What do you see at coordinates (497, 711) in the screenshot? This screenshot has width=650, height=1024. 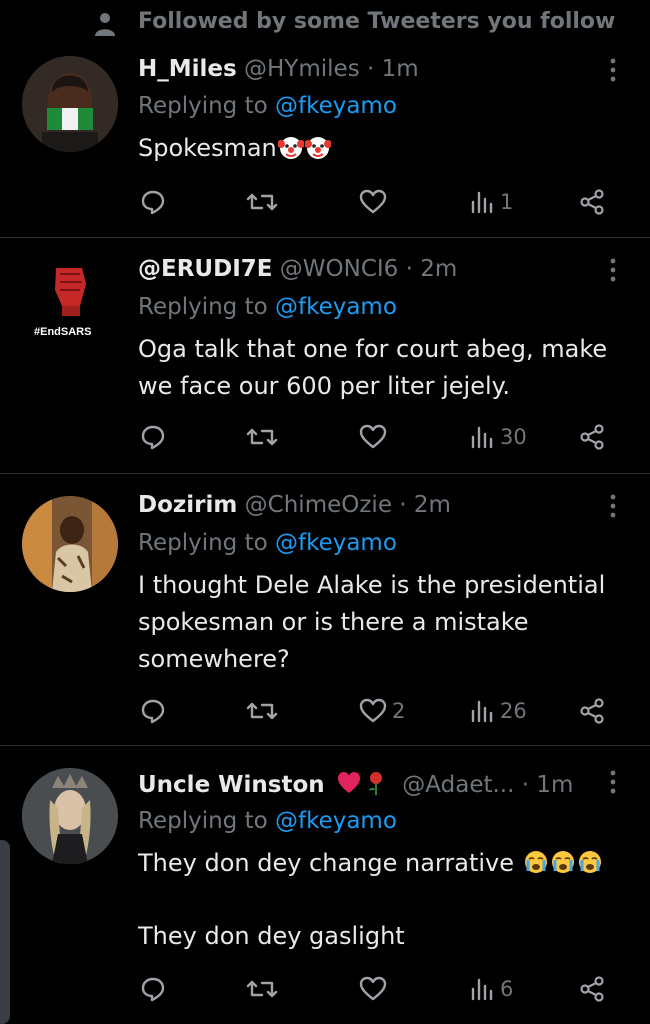 I see `views-button: 26` at bounding box center [497, 711].